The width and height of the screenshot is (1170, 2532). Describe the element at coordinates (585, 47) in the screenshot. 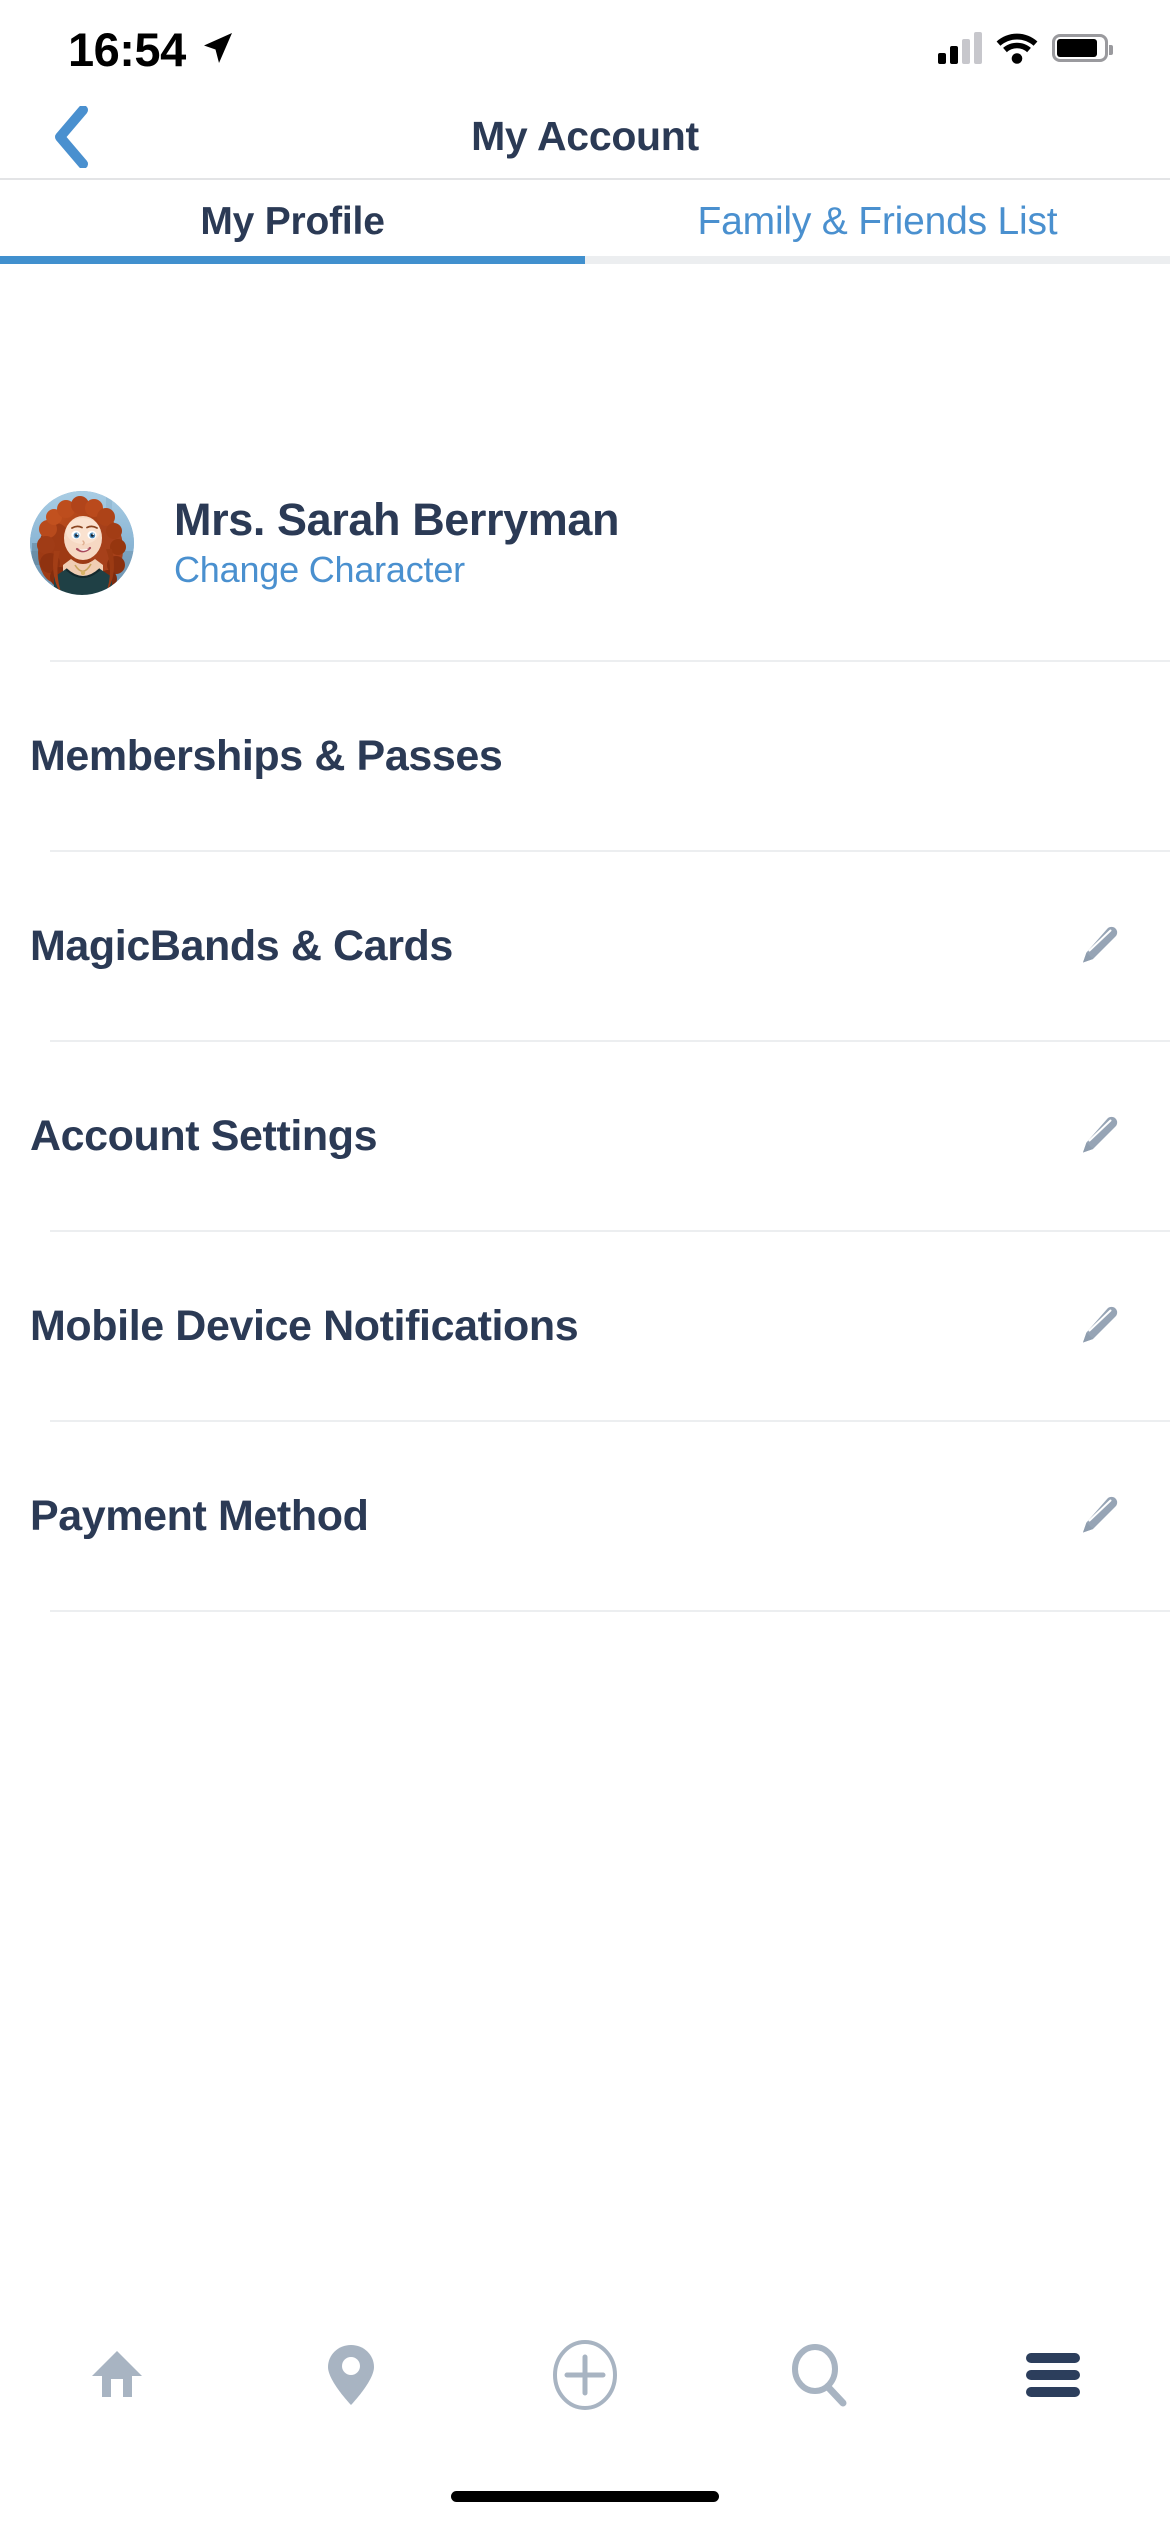

I see `status-bar: 16:54` at that location.